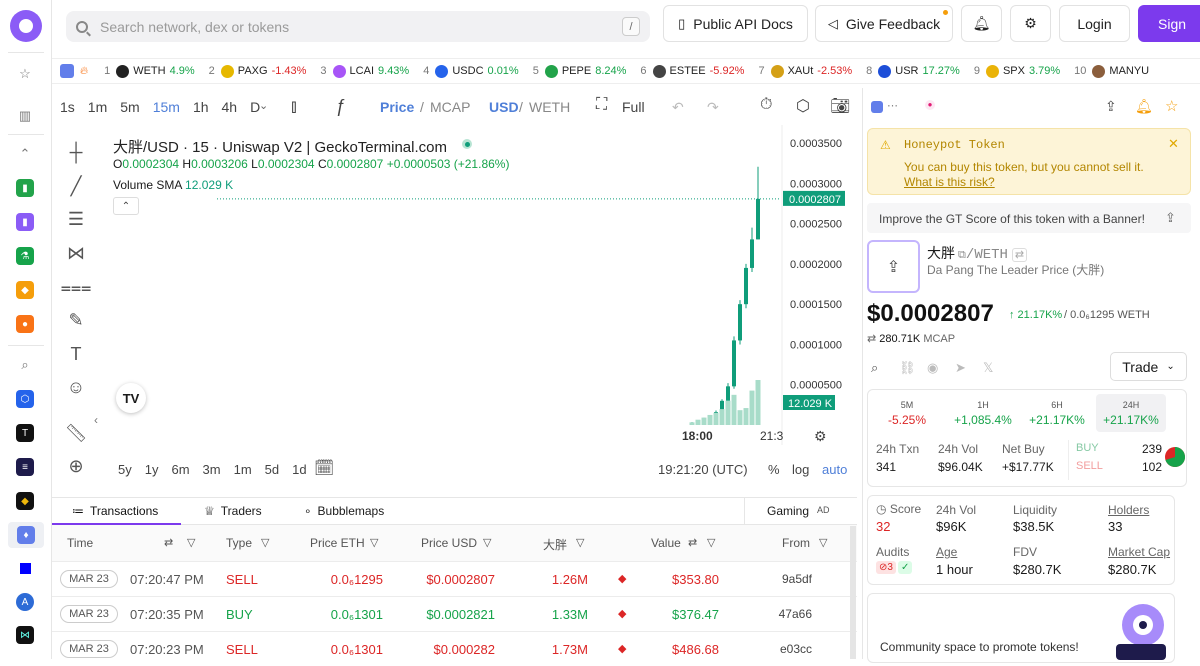  Describe the element at coordinates (450, 107) in the screenshot. I see `mcap-toggle: MCAP` at that location.